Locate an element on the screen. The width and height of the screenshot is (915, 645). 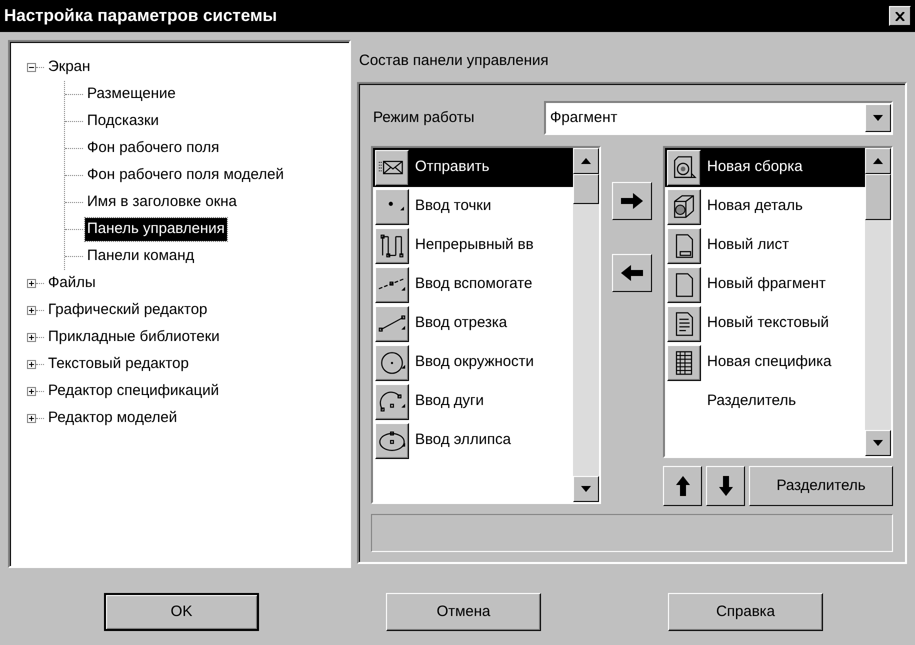
item-label: Новый текстовый is located at coordinates (767, 323).